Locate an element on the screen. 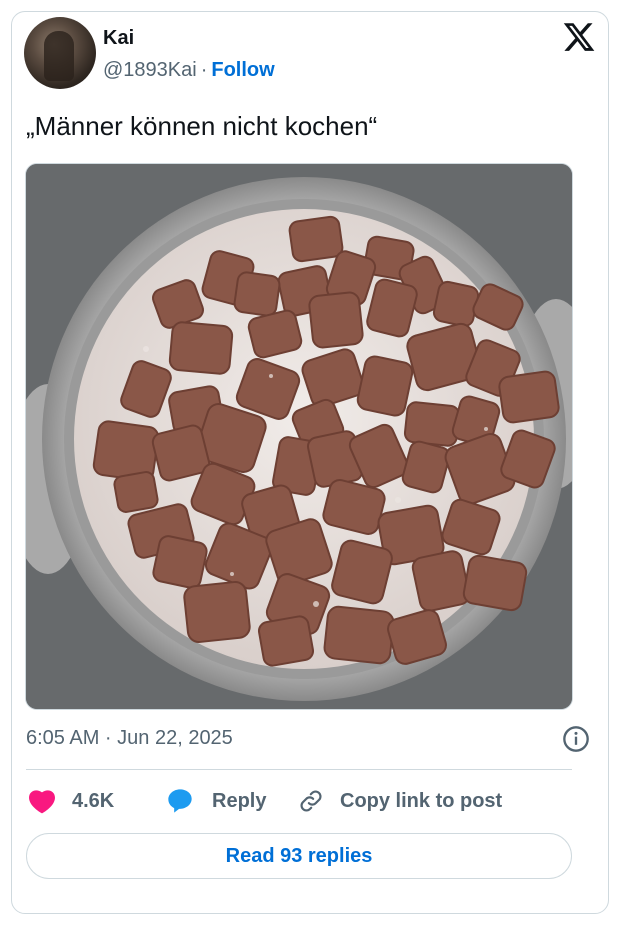 The width and height of the screenshot is (620, 925). author-handle: @1893Kai is located at coordinates (150, 70).